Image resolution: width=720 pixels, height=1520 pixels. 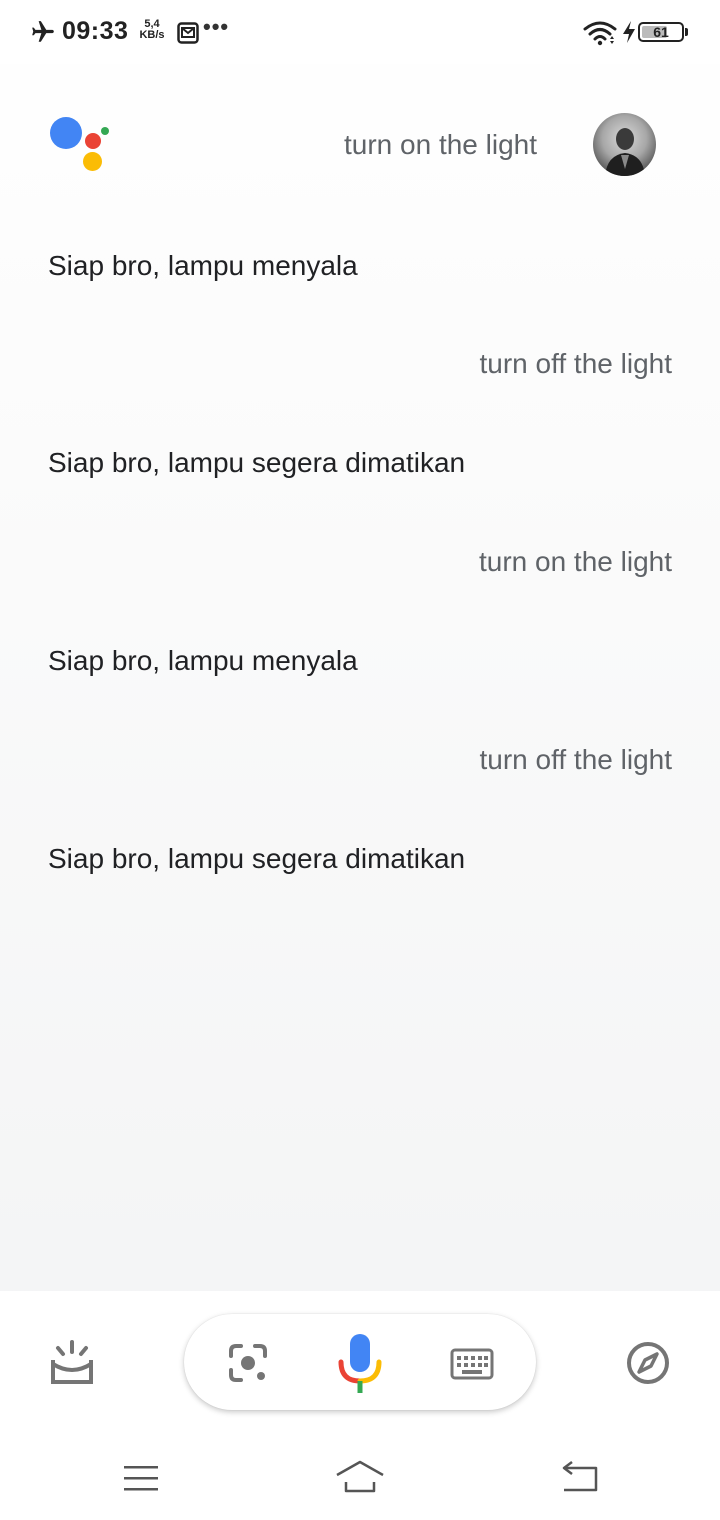 What do you see at coordinates (648, 1363) in the screenshot?
I see `explore-compass-icon` at bounding box center [648, 1363].